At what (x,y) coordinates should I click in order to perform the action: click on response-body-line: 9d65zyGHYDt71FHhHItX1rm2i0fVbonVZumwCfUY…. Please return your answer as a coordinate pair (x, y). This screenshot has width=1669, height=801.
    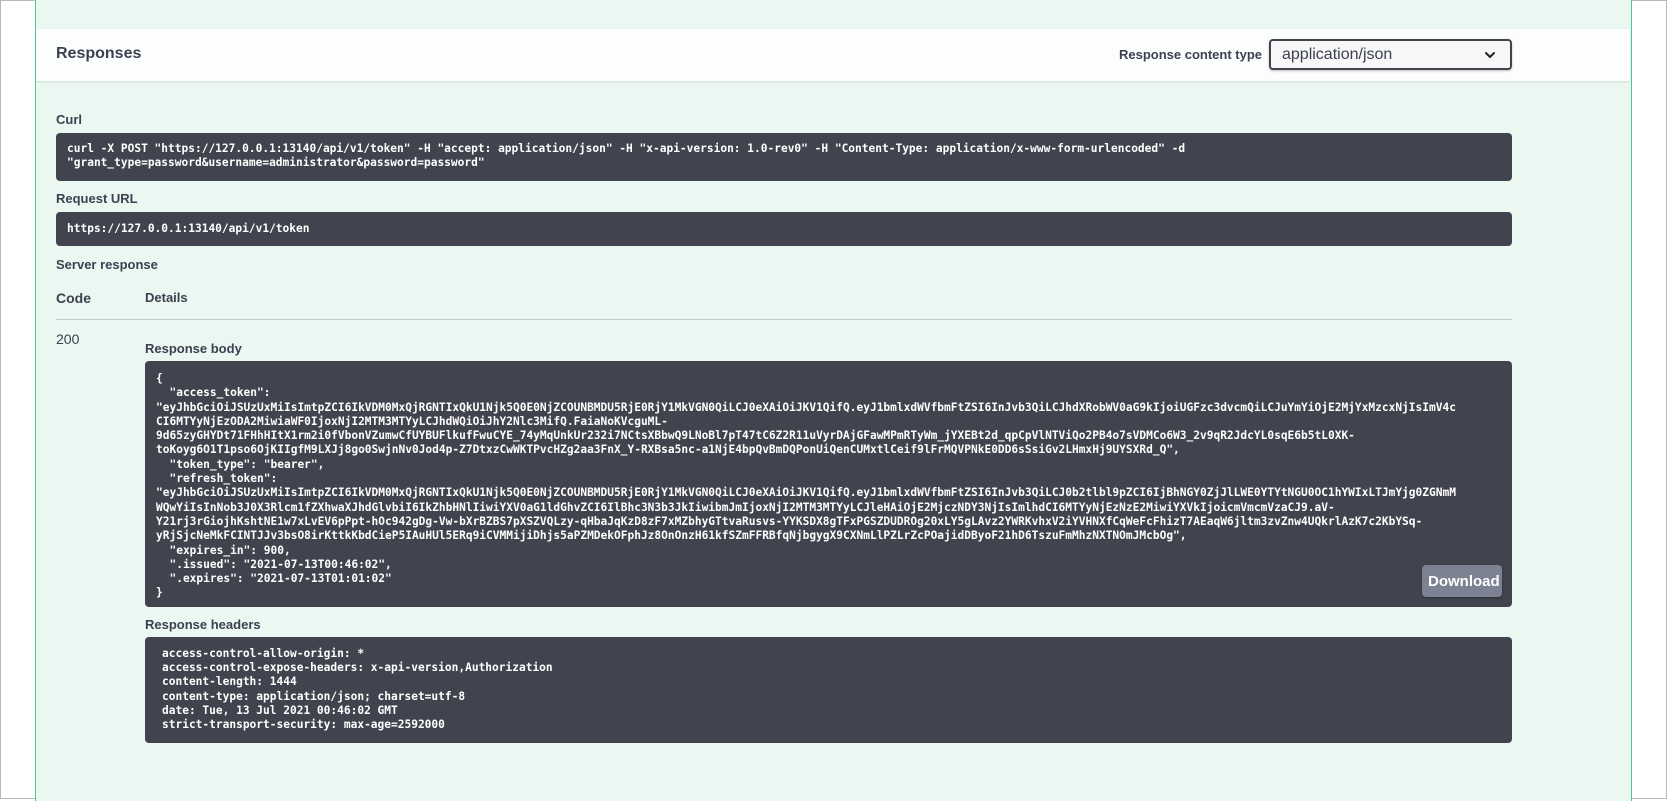
    Looking at the image, I should click on (755, 436).